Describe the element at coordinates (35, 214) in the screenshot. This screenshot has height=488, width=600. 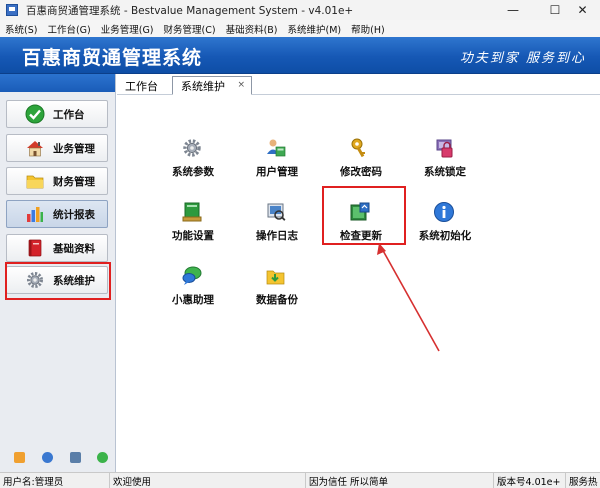
I see `chart-icon` at that location.